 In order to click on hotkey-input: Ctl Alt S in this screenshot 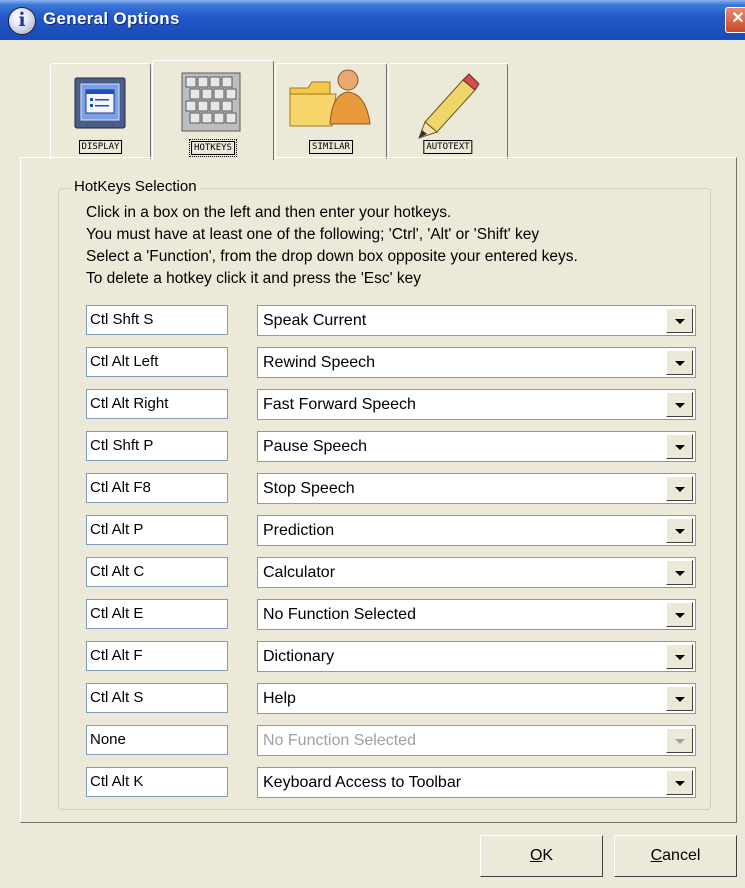, I will do `click(157, 698)`.